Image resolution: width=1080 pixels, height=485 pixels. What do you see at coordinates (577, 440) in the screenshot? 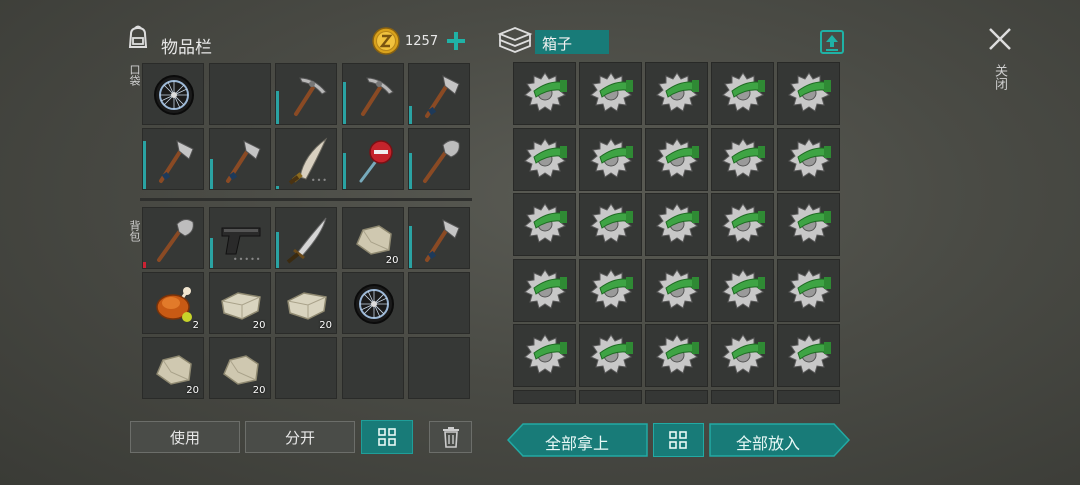
I see `take-all-button: 全部拿上` at bounding box center [577, 440].